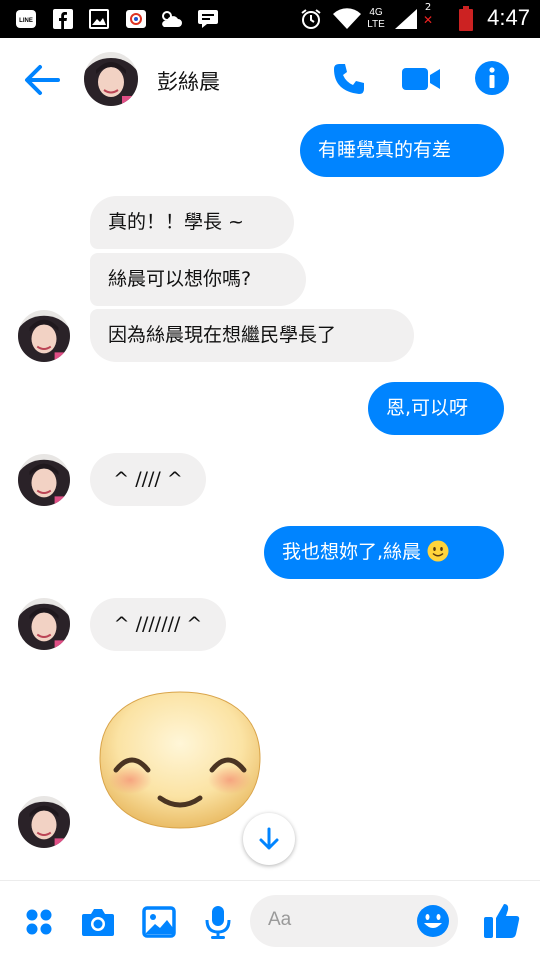 This screenshot has width=540, height=960. I want to click on weather-icon, so click(171, 19).